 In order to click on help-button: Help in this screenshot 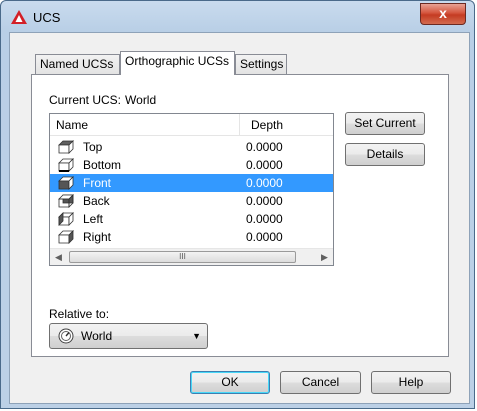, I will do `click(411, 382)`.